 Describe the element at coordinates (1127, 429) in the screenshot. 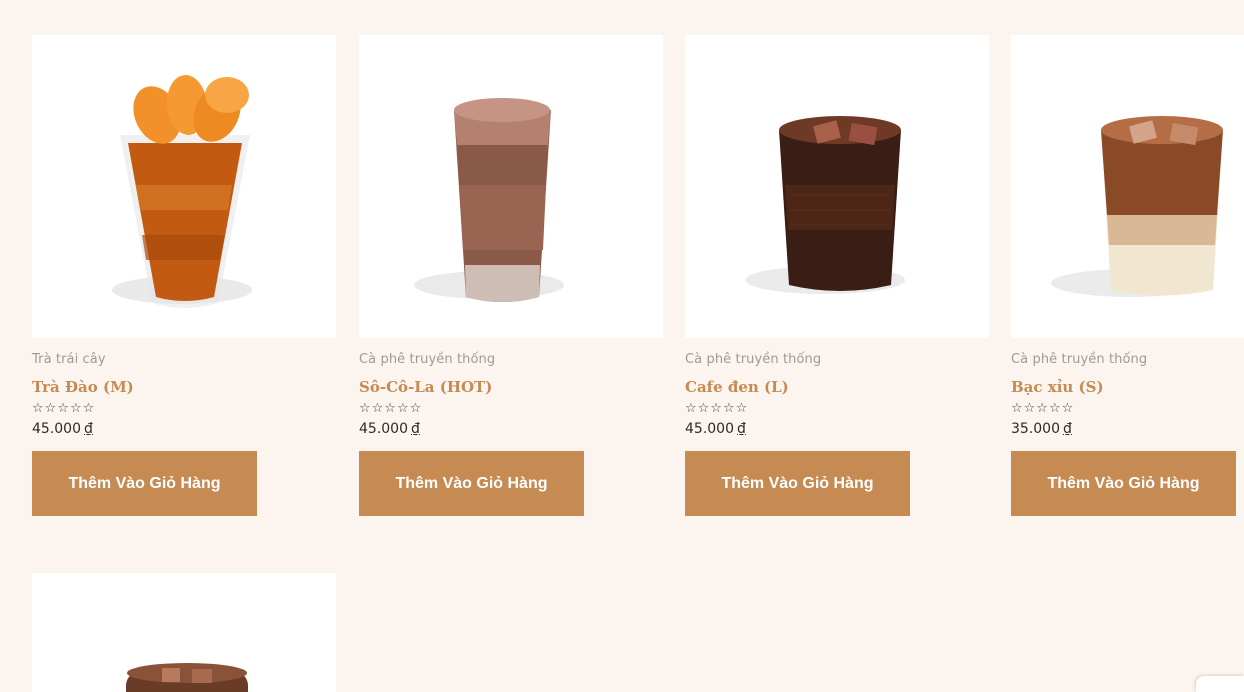

I see `product-price: 35.000 ₫` at that location.